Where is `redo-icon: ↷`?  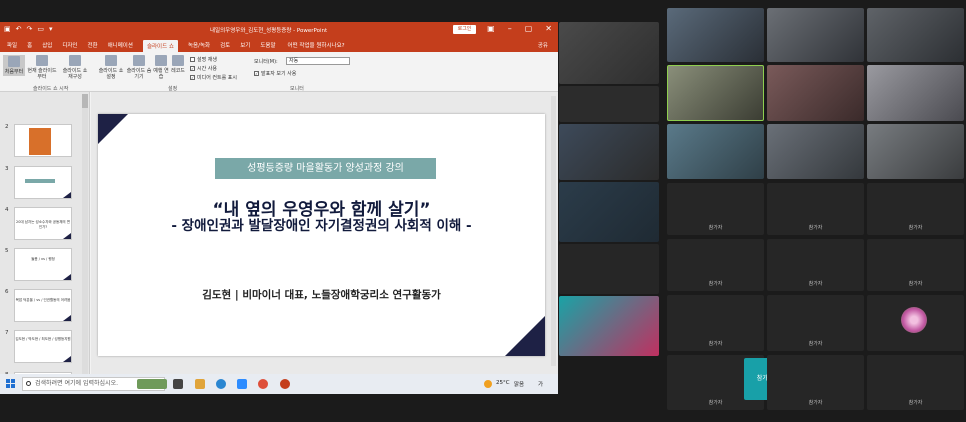
redo-icon: ↷ is located at coordinates (30, 29).